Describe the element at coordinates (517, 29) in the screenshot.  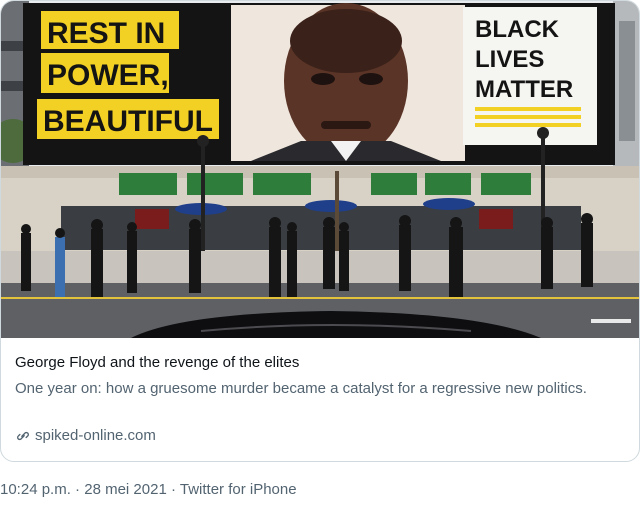
I see `blm-text-line-1: BLACK` at that location.